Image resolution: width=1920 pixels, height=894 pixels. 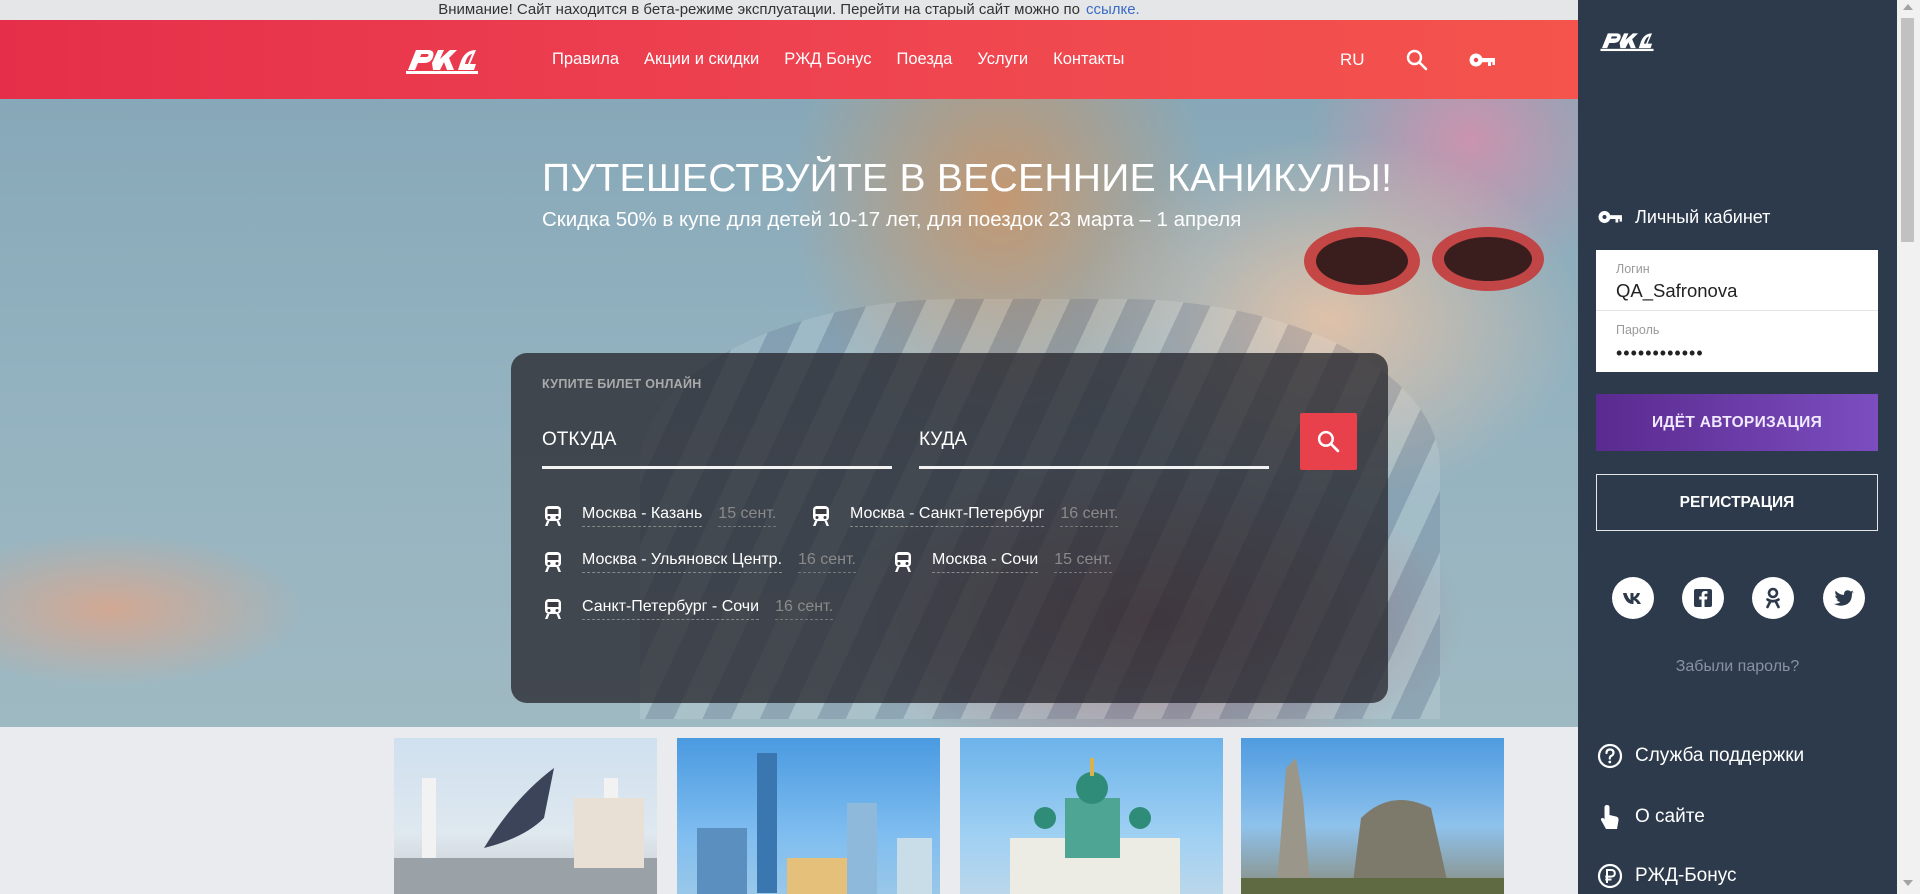 What do you see at coordinates (585, 59) in the screenshot?
I see `nav-rules: Правила` at bounding box center [585, 59].